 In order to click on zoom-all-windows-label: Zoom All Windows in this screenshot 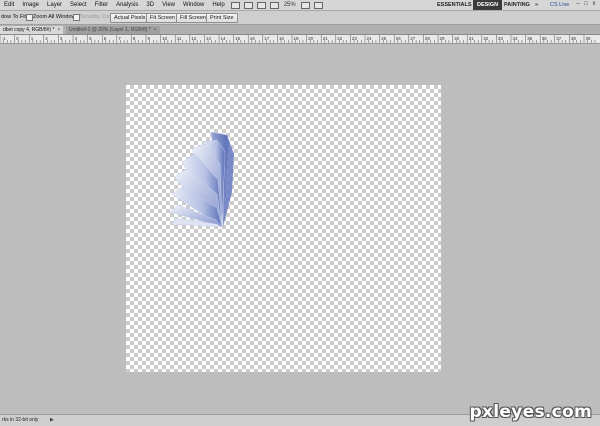, I will do `click(56, 17)`.